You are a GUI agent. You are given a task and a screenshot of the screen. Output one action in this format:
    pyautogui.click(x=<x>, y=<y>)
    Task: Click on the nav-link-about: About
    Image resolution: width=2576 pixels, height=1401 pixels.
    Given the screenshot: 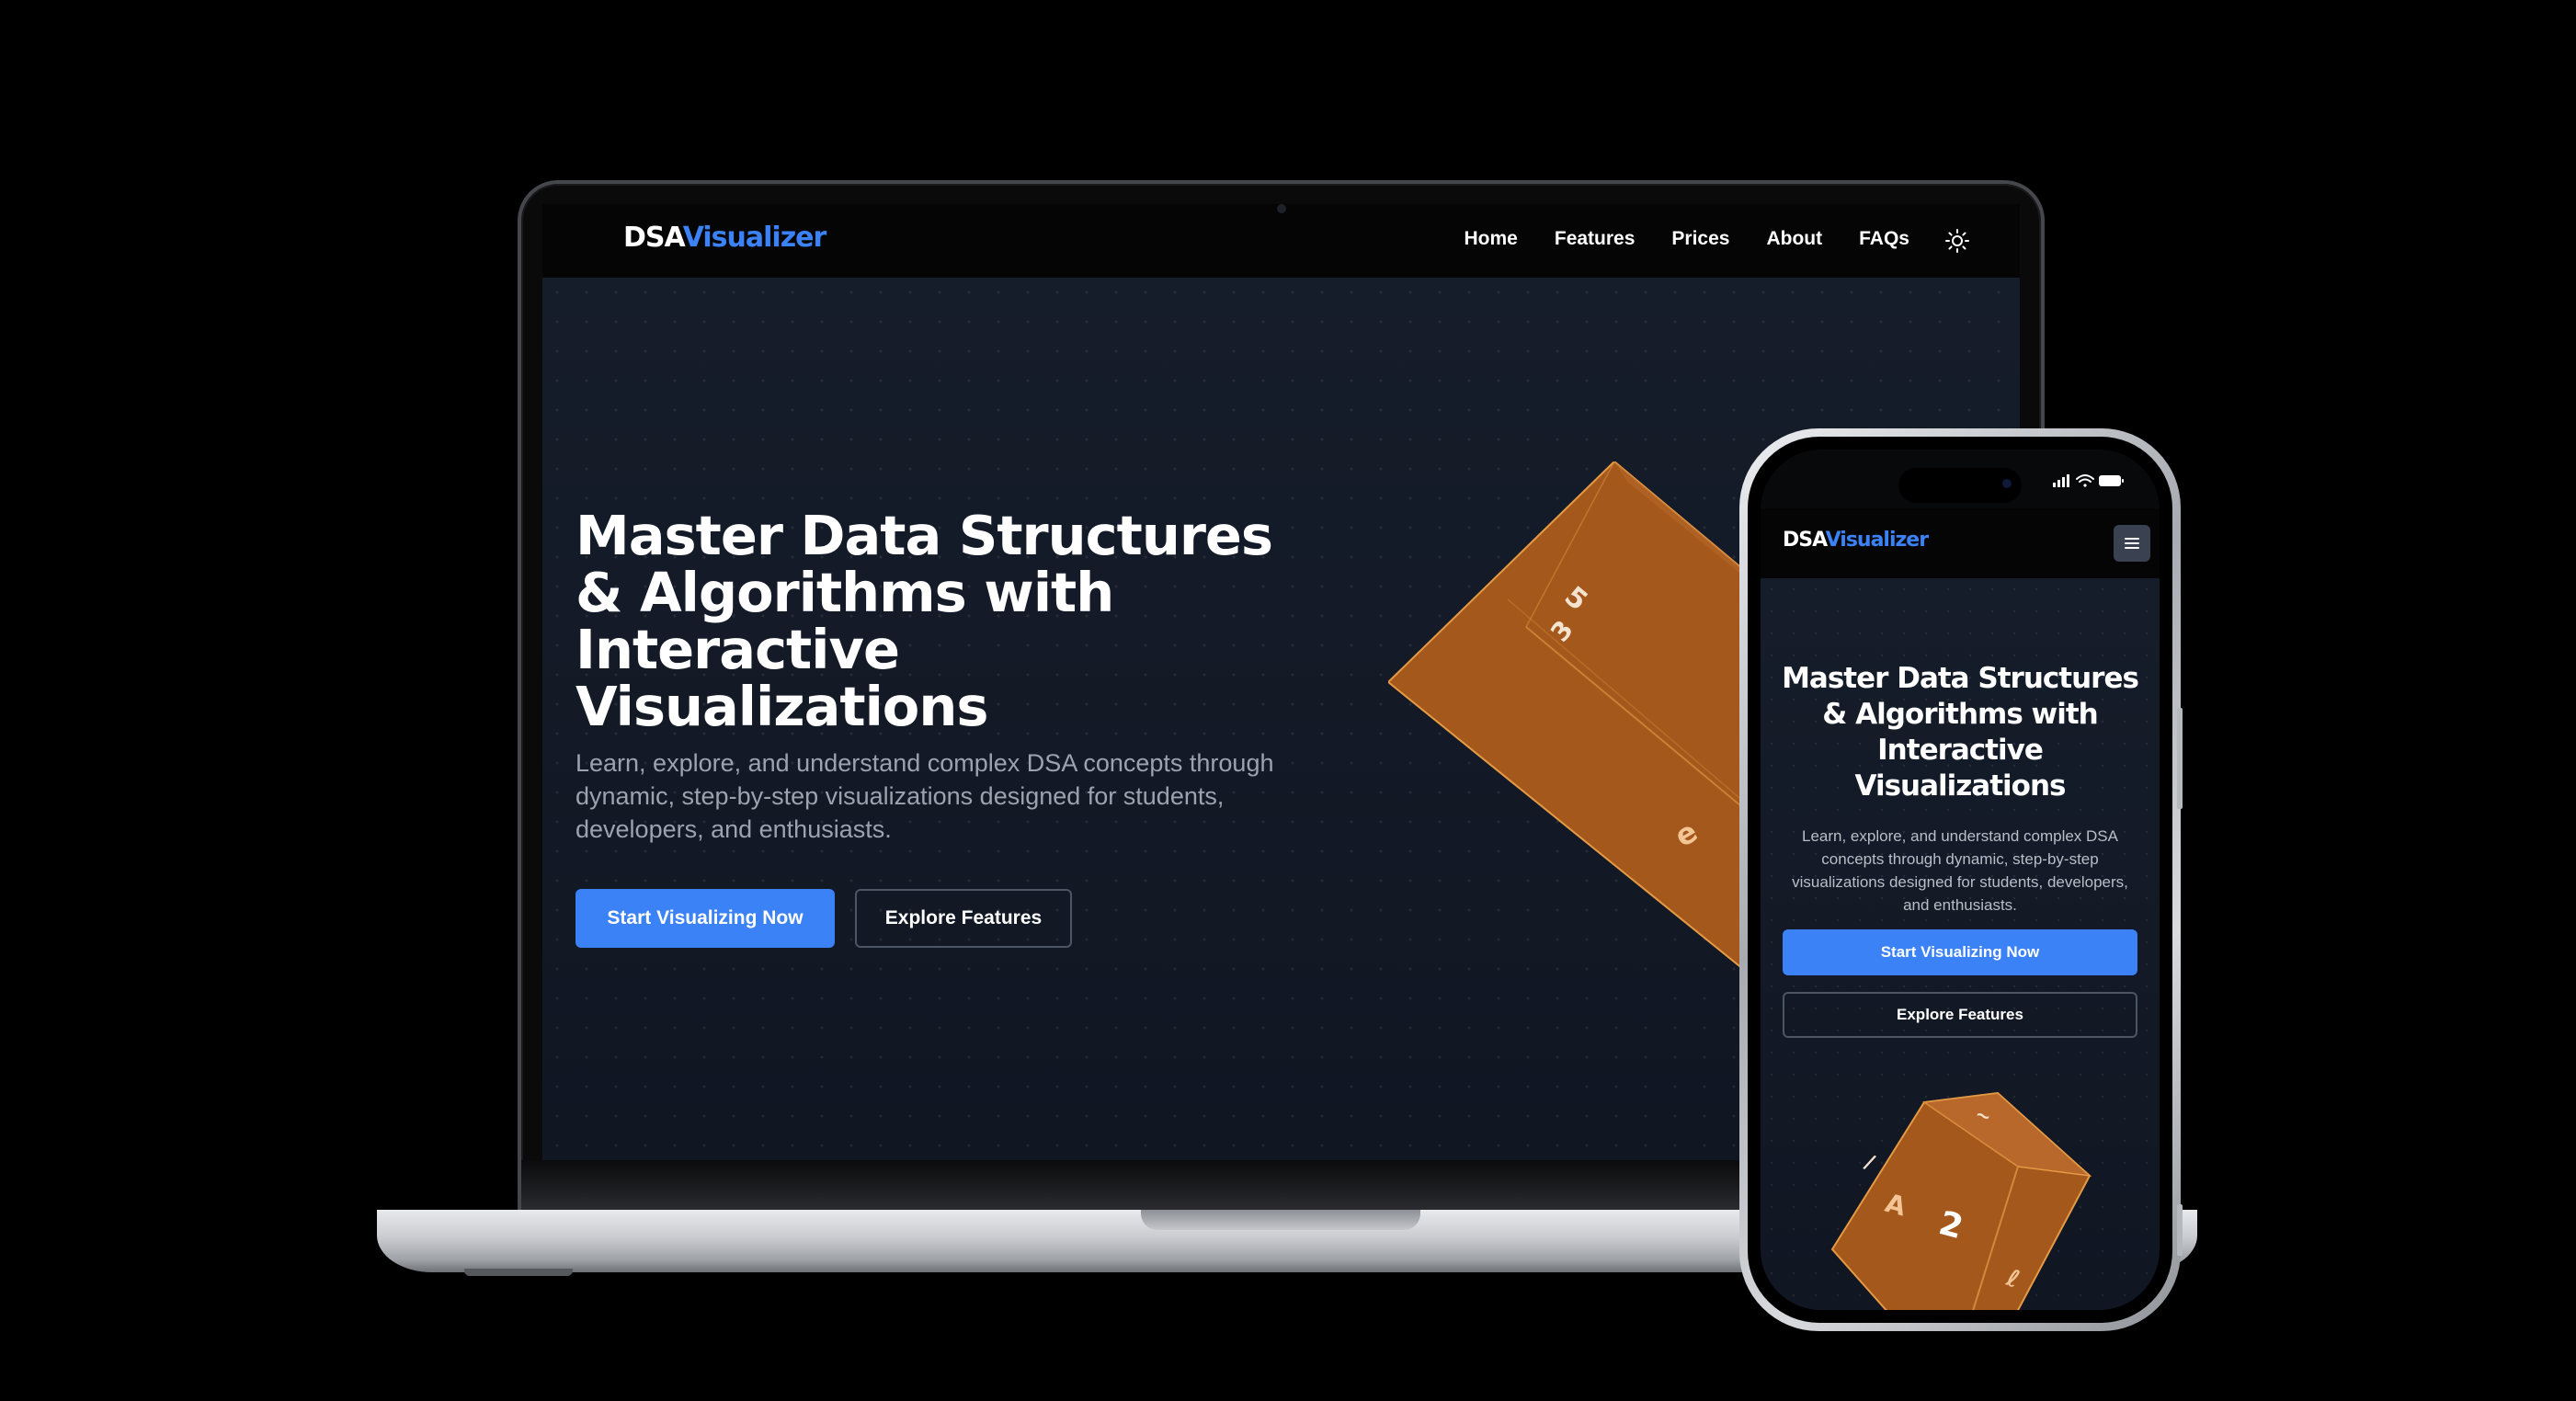 What is the action you would take?
    pyautogui.click(x=1794, y=239)
    